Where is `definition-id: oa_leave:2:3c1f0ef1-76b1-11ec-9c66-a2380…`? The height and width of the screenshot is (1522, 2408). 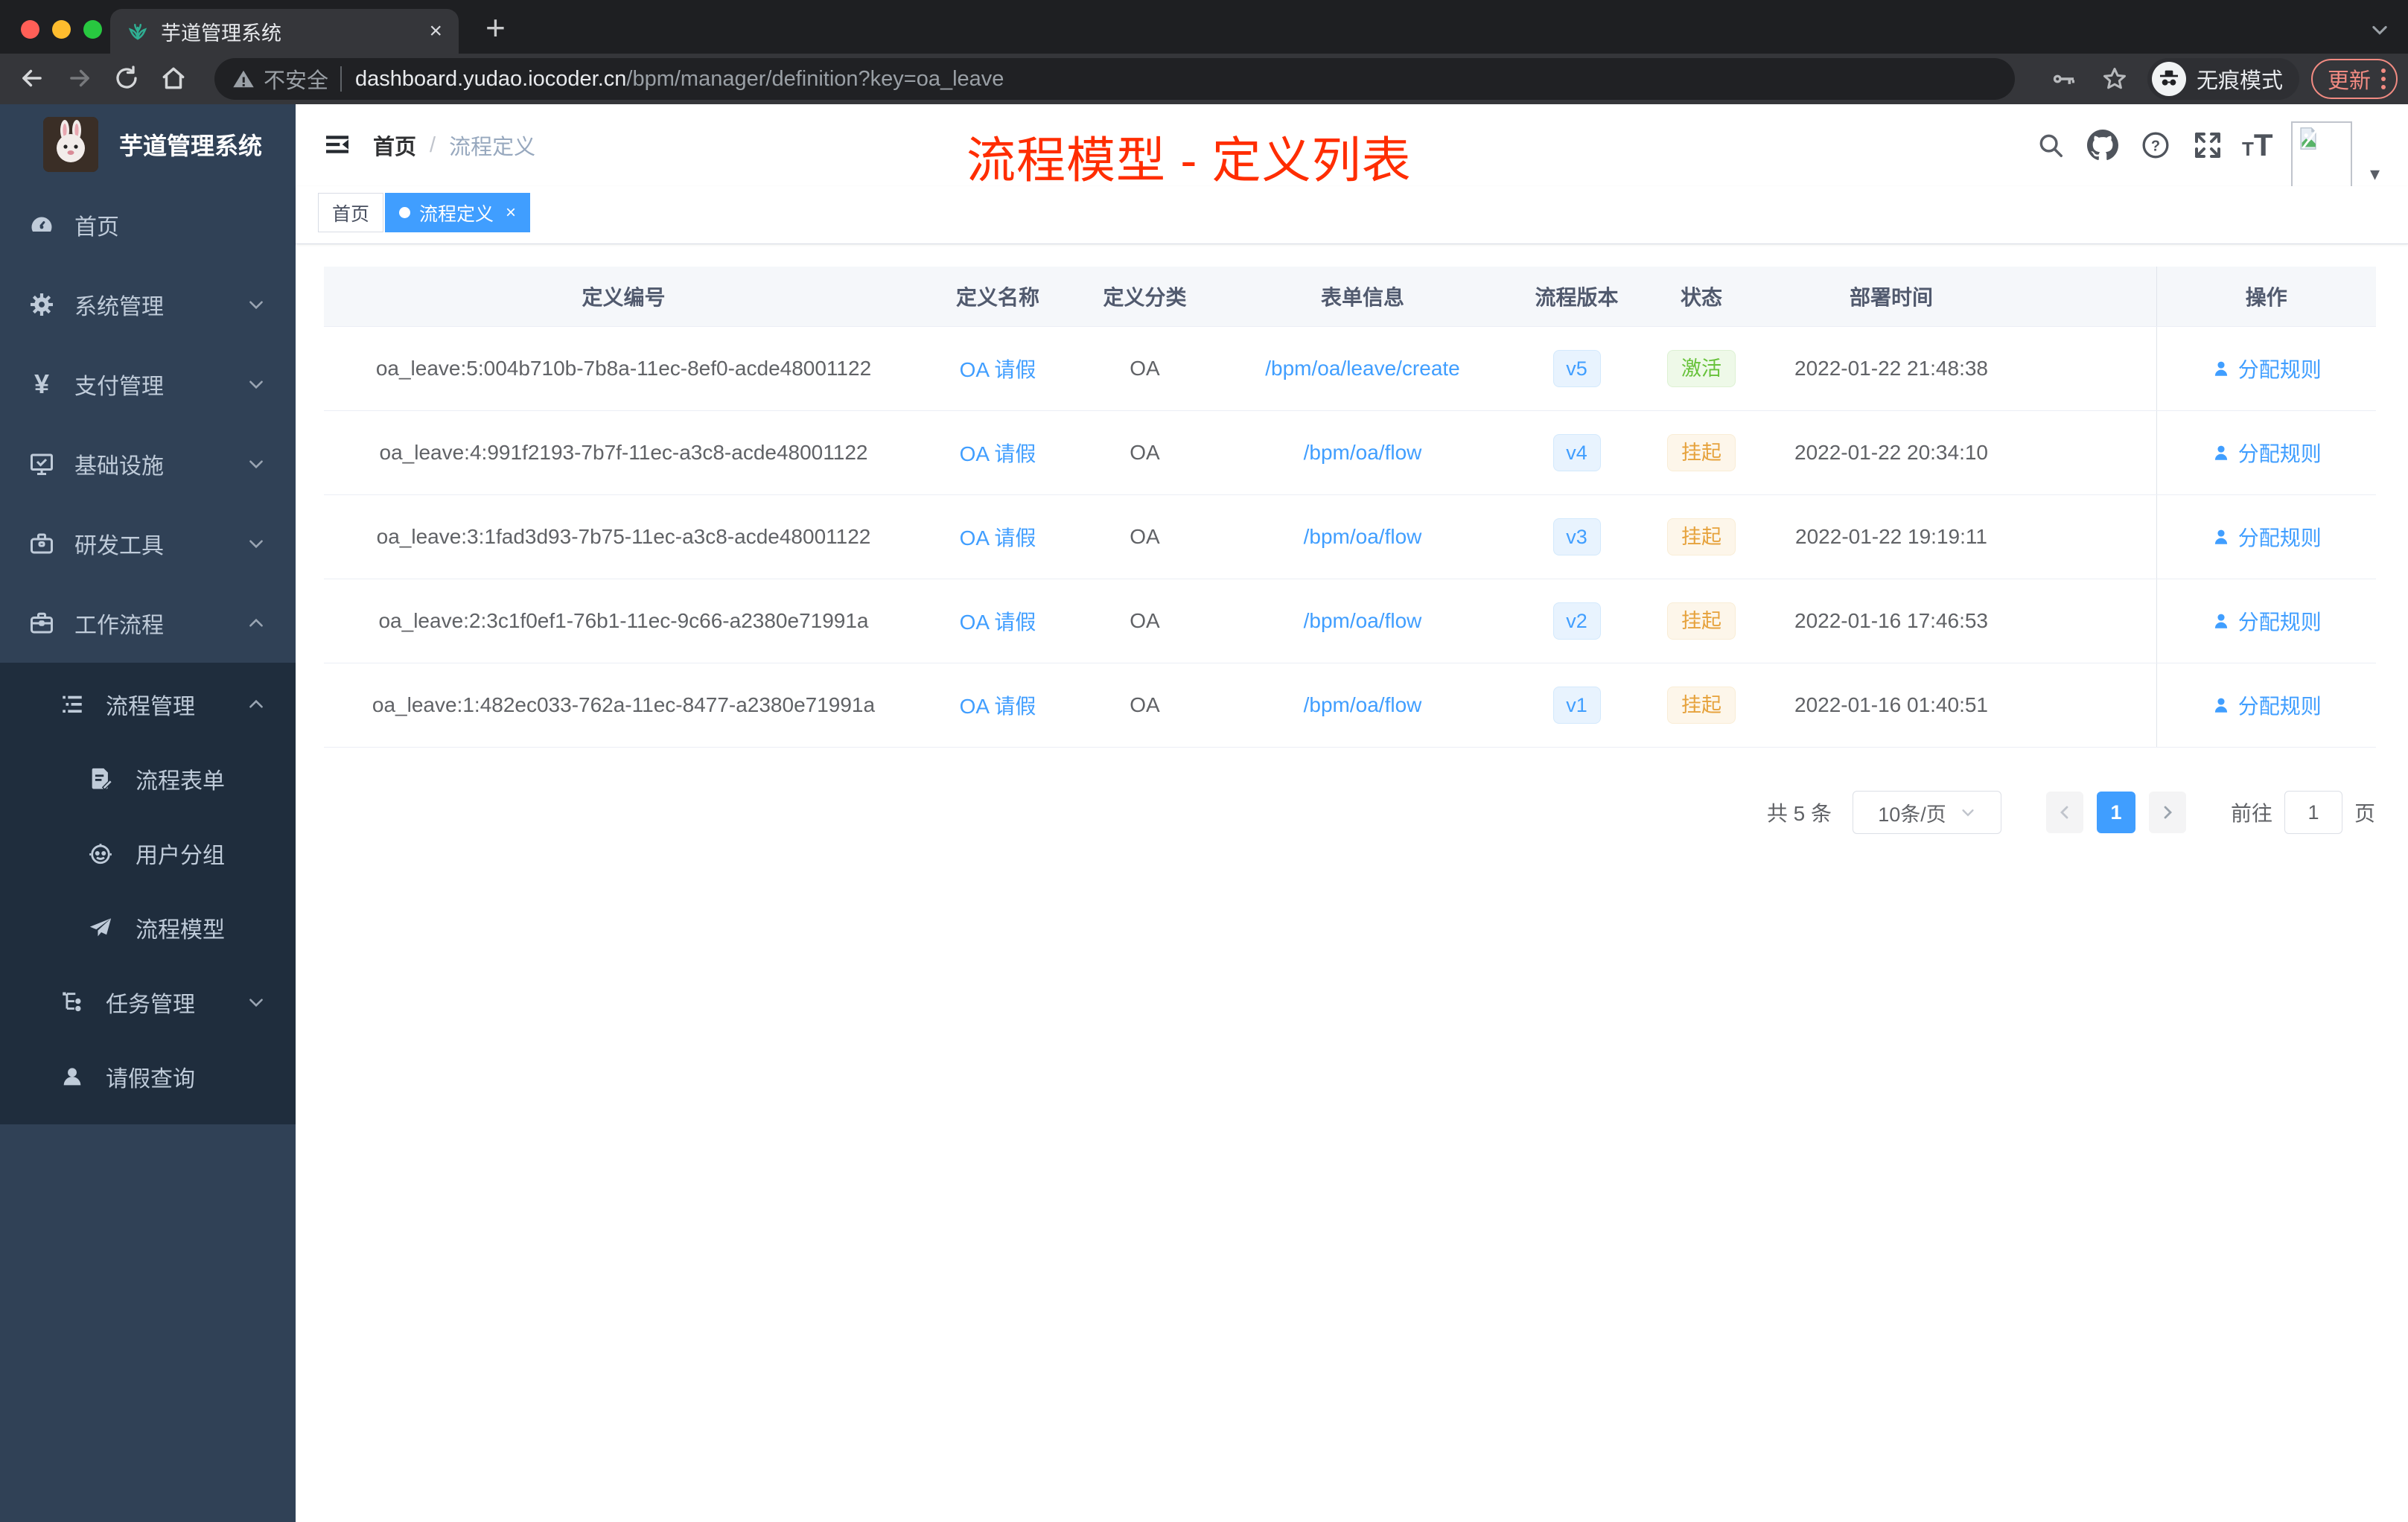 definition-id: oa_leave:2:3c1f0ef1-76b1-11ec-9c66-a2380… is located at coordinates (623, 621).